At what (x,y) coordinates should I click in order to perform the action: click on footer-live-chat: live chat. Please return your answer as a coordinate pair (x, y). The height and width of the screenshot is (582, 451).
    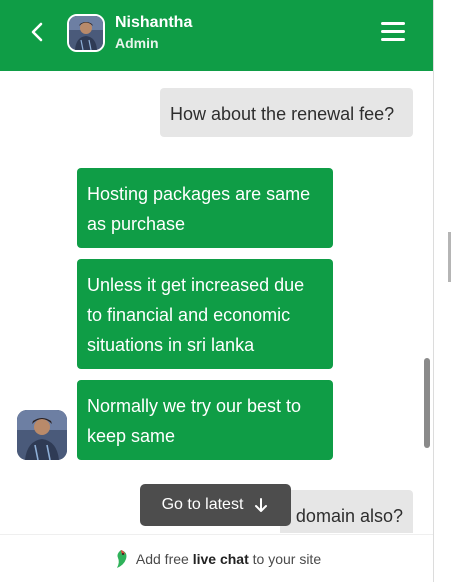
    Looking at the image, I should click on (221, 559).